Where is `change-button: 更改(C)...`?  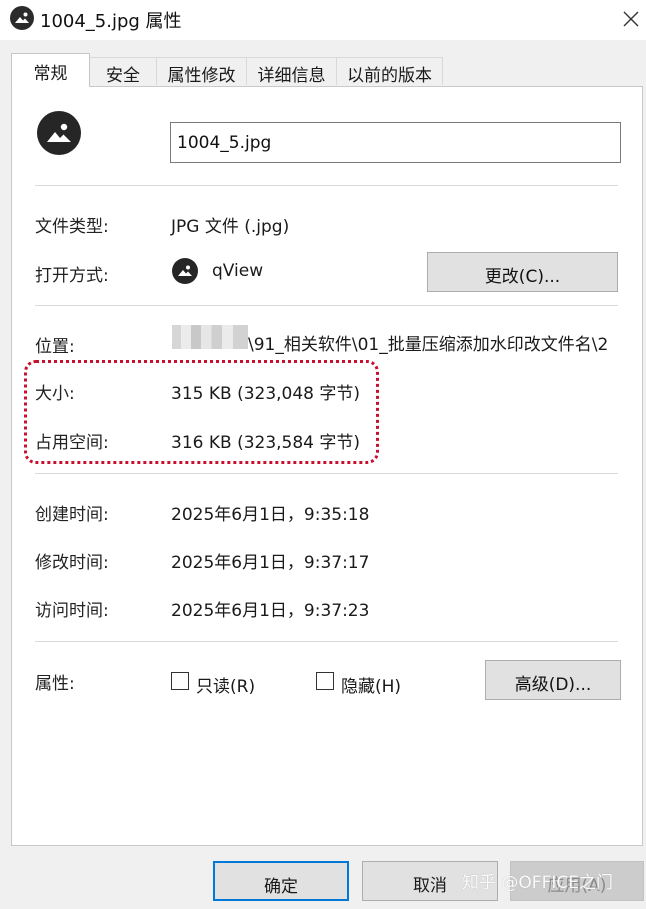 change-button: 更改(C)... is located at coordinates (522, 272).